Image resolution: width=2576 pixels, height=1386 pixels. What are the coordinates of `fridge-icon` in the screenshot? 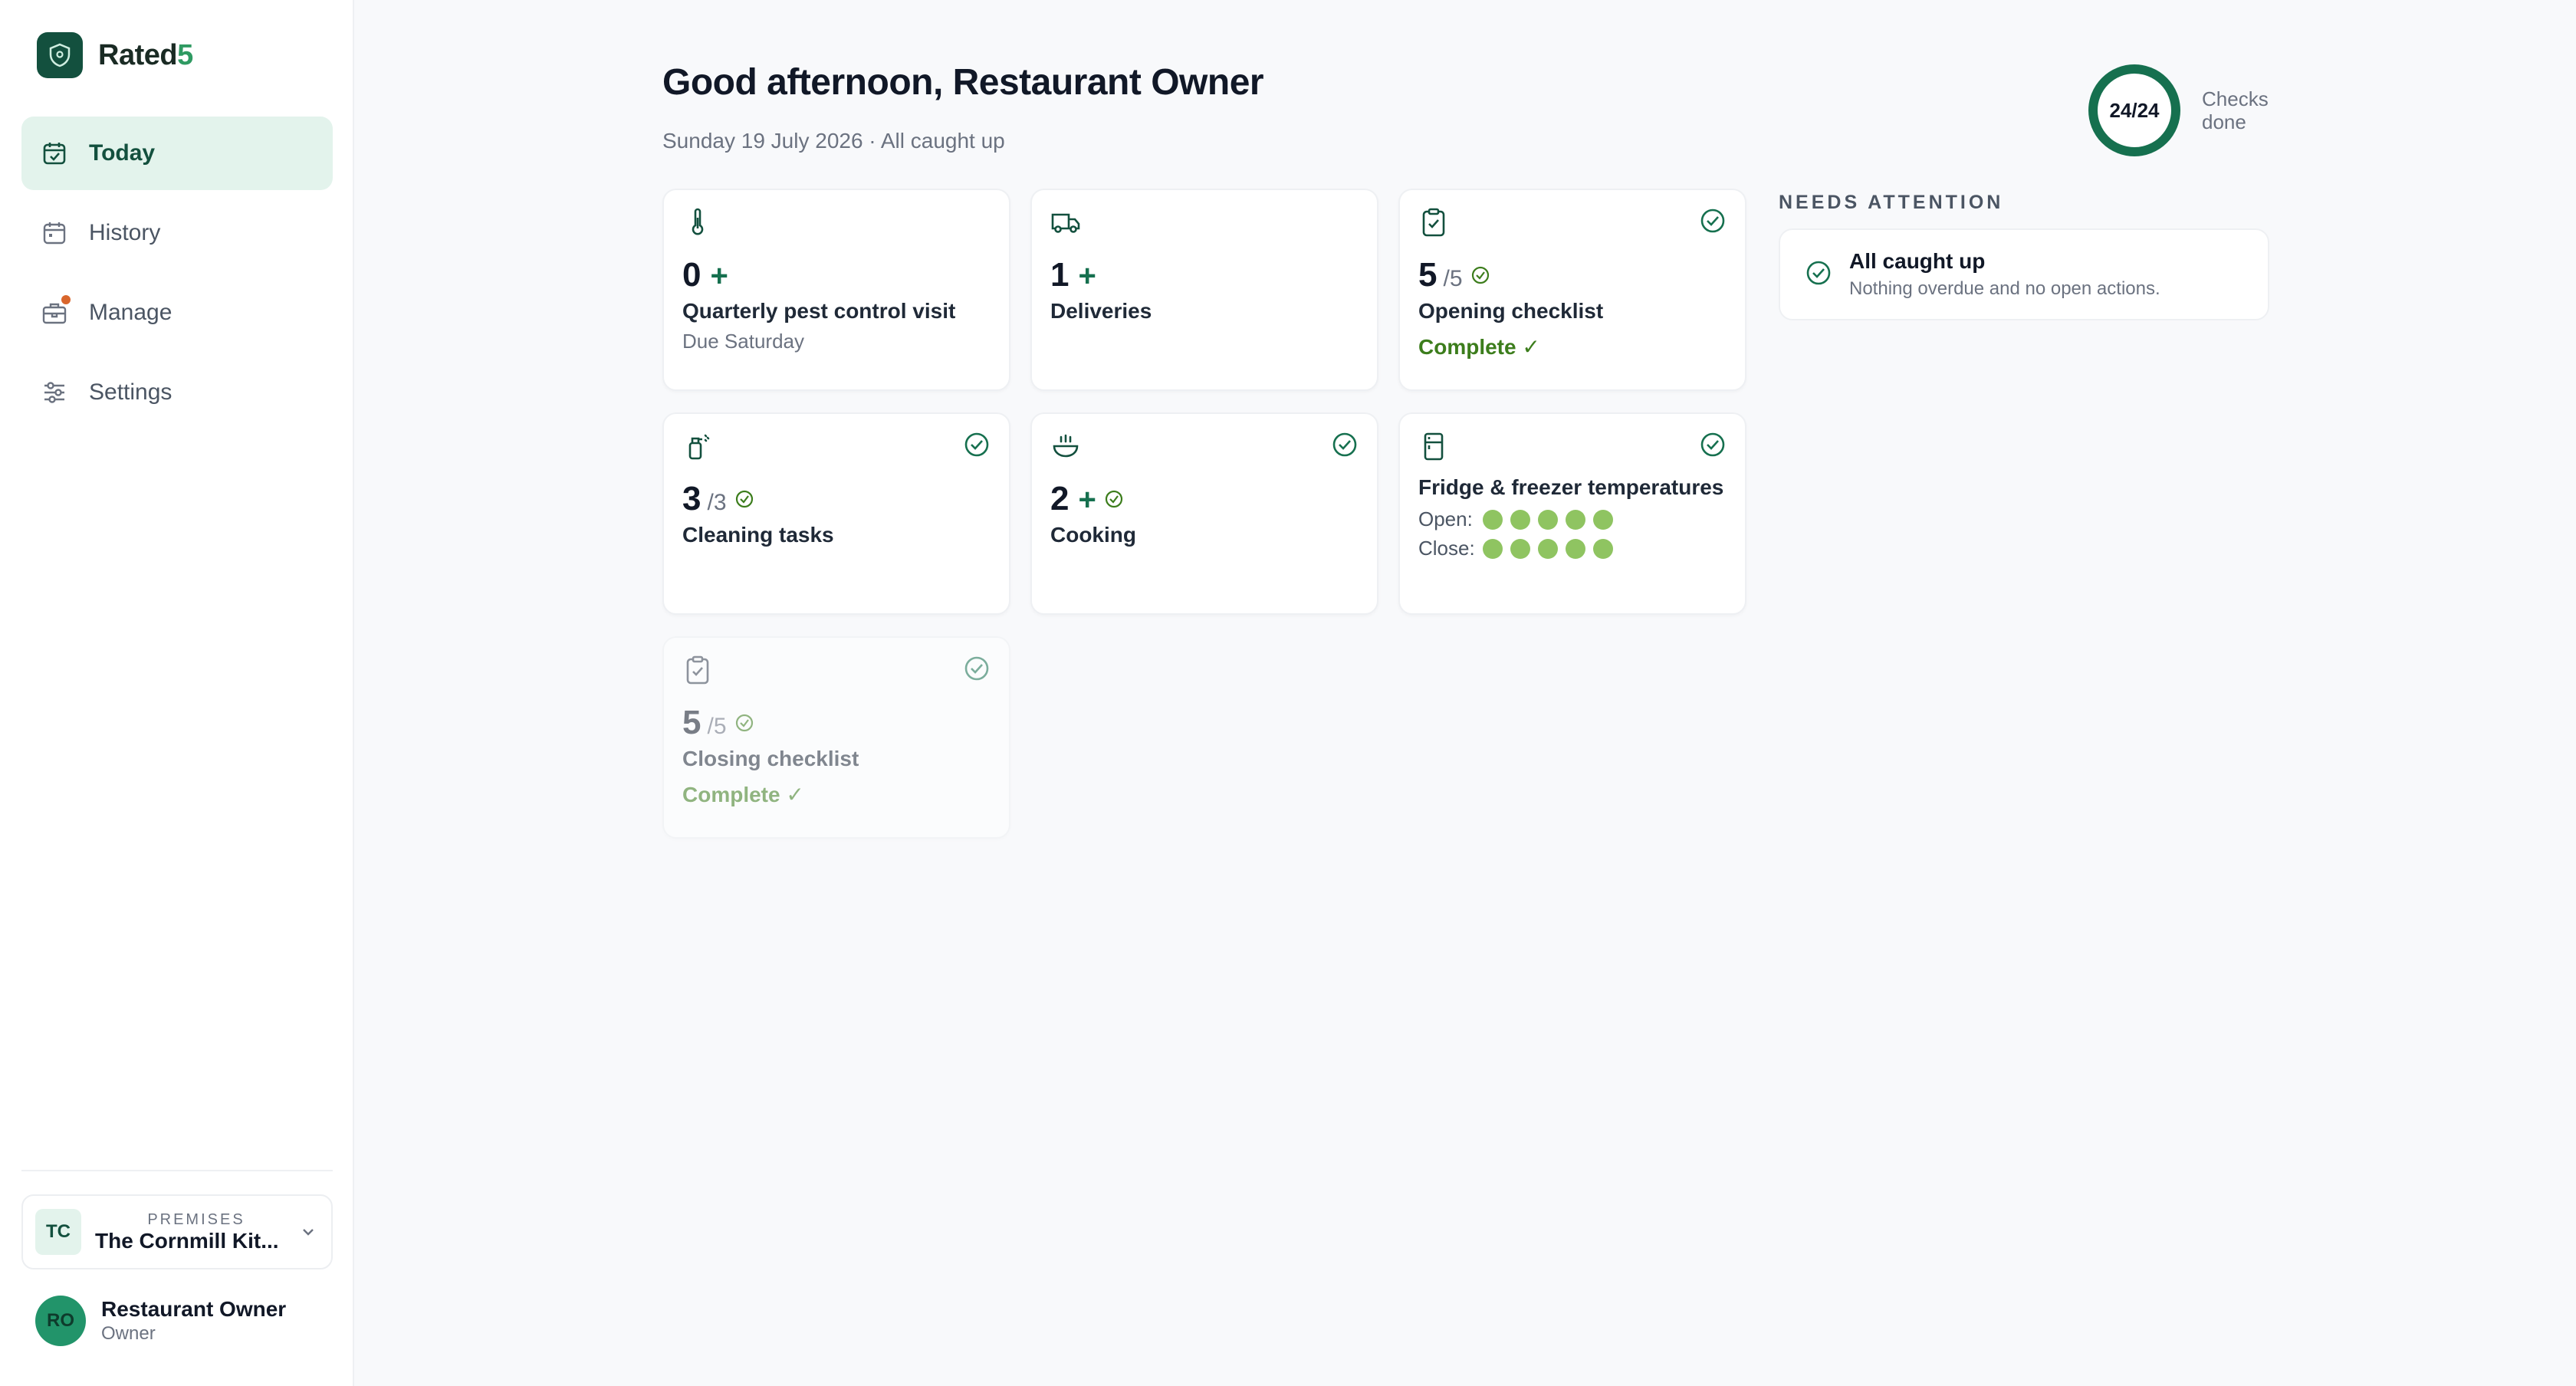 It's located at (1434, 446).